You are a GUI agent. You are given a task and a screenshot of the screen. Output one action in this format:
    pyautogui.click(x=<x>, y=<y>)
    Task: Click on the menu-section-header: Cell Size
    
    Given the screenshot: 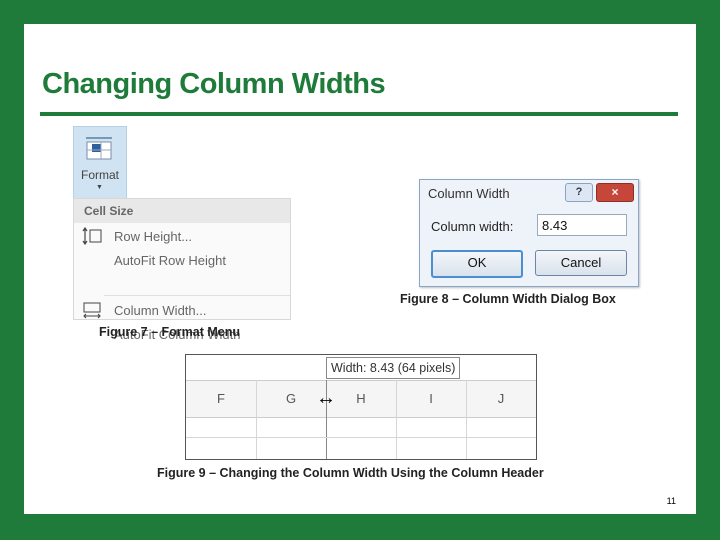 What is the action you would take?
    pyautogui.click(x=182, y=211)
    